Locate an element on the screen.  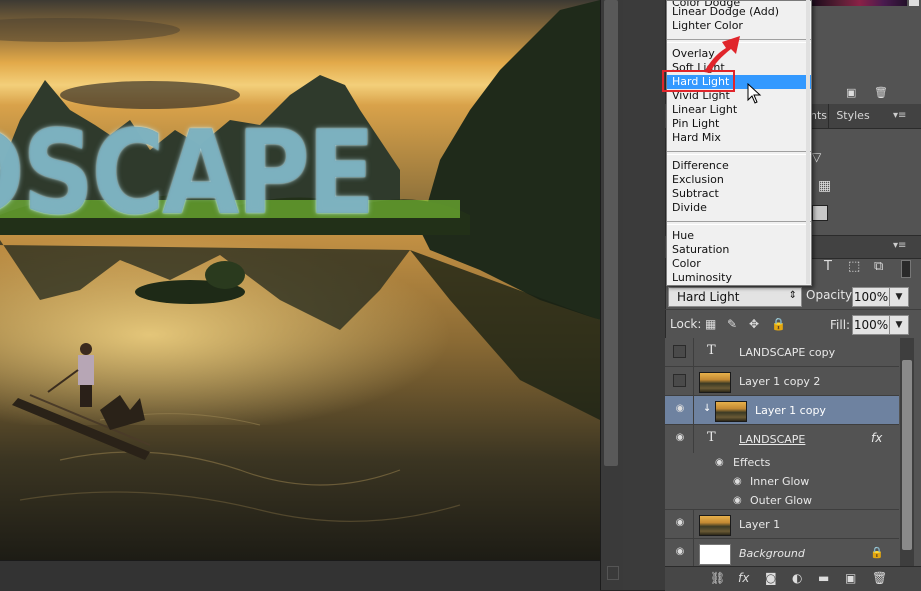
menu-item: Lighter Color is located at coordinates (739, 26).